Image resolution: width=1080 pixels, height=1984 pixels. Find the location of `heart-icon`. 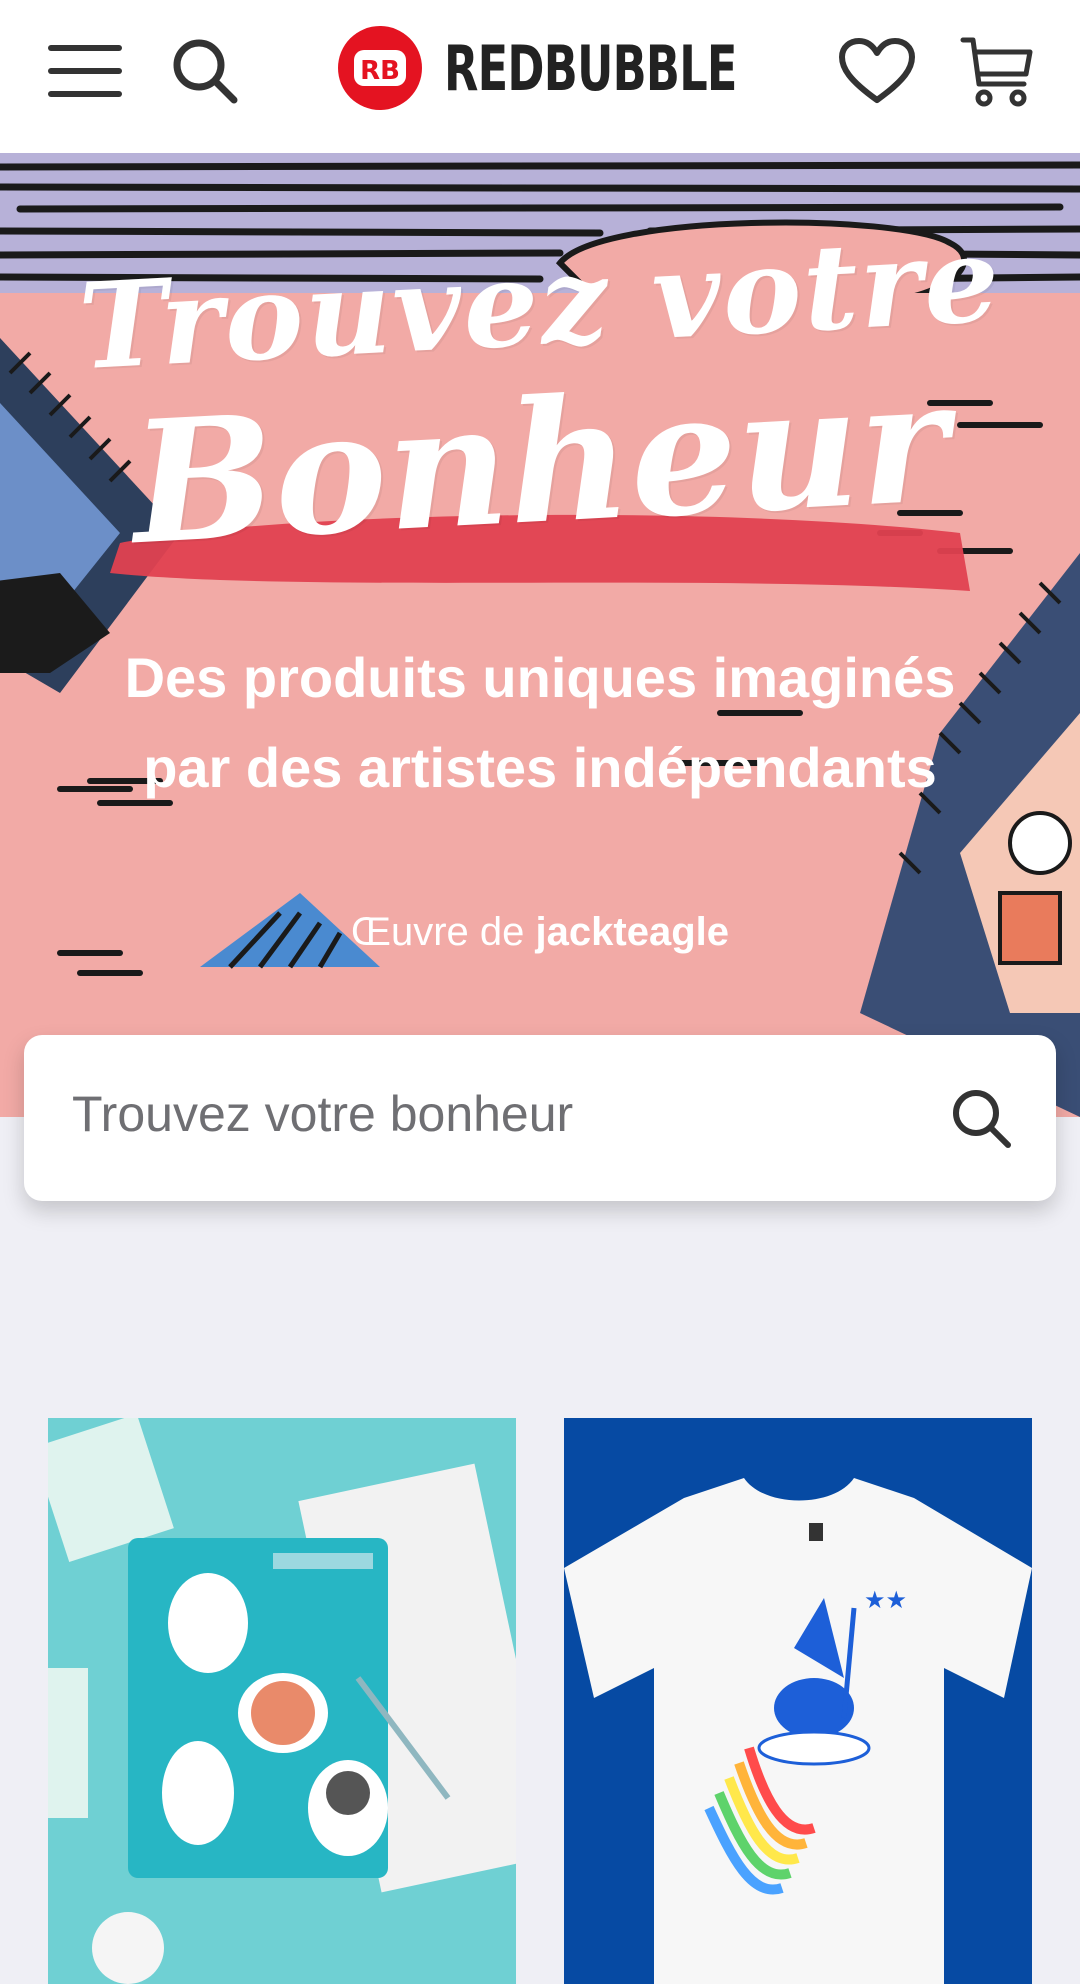

heart-icon is located at coordinates (877, 71).